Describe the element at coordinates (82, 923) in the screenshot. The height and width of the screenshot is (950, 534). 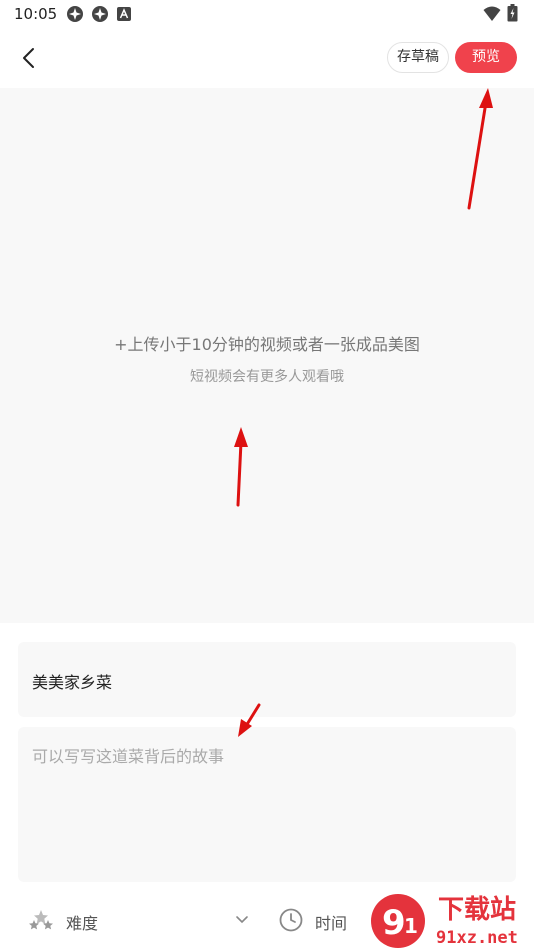
I see `difficulty-label: 难度` at that location.